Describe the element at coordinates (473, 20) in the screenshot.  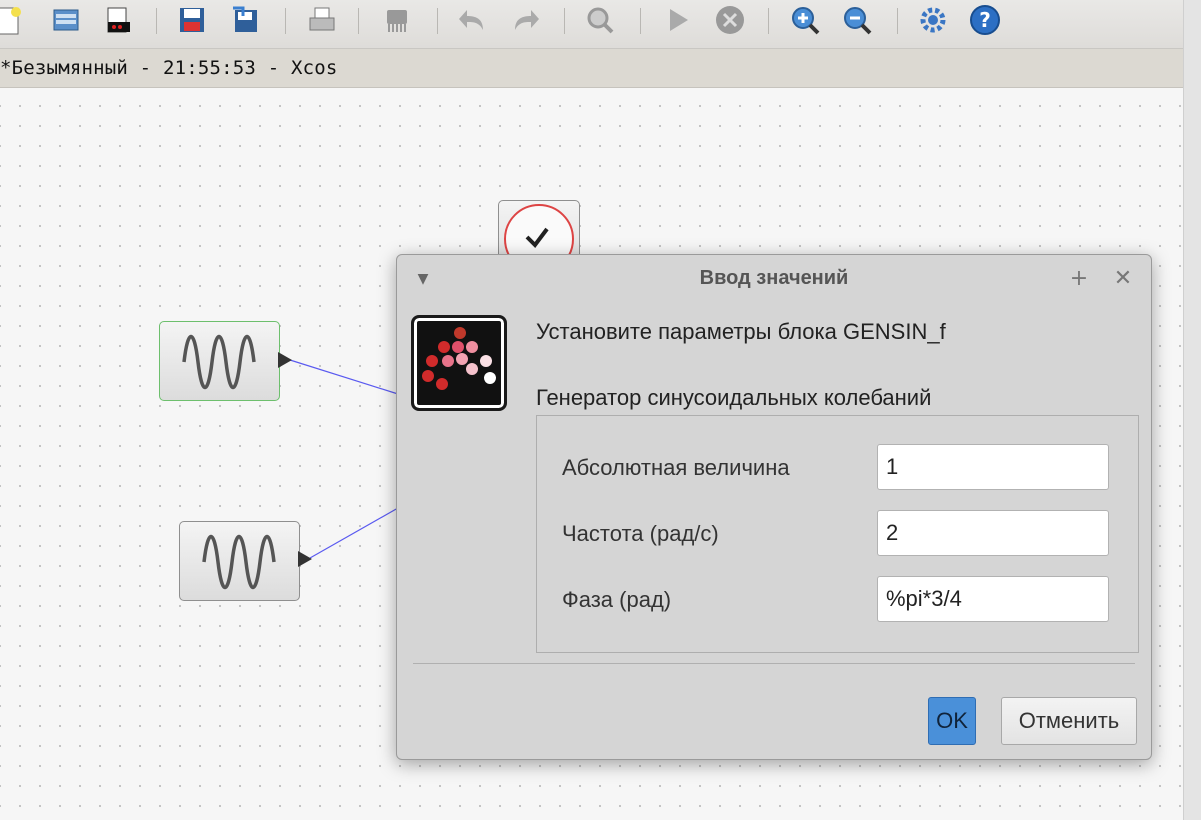
I see `undo-icon` at that location.